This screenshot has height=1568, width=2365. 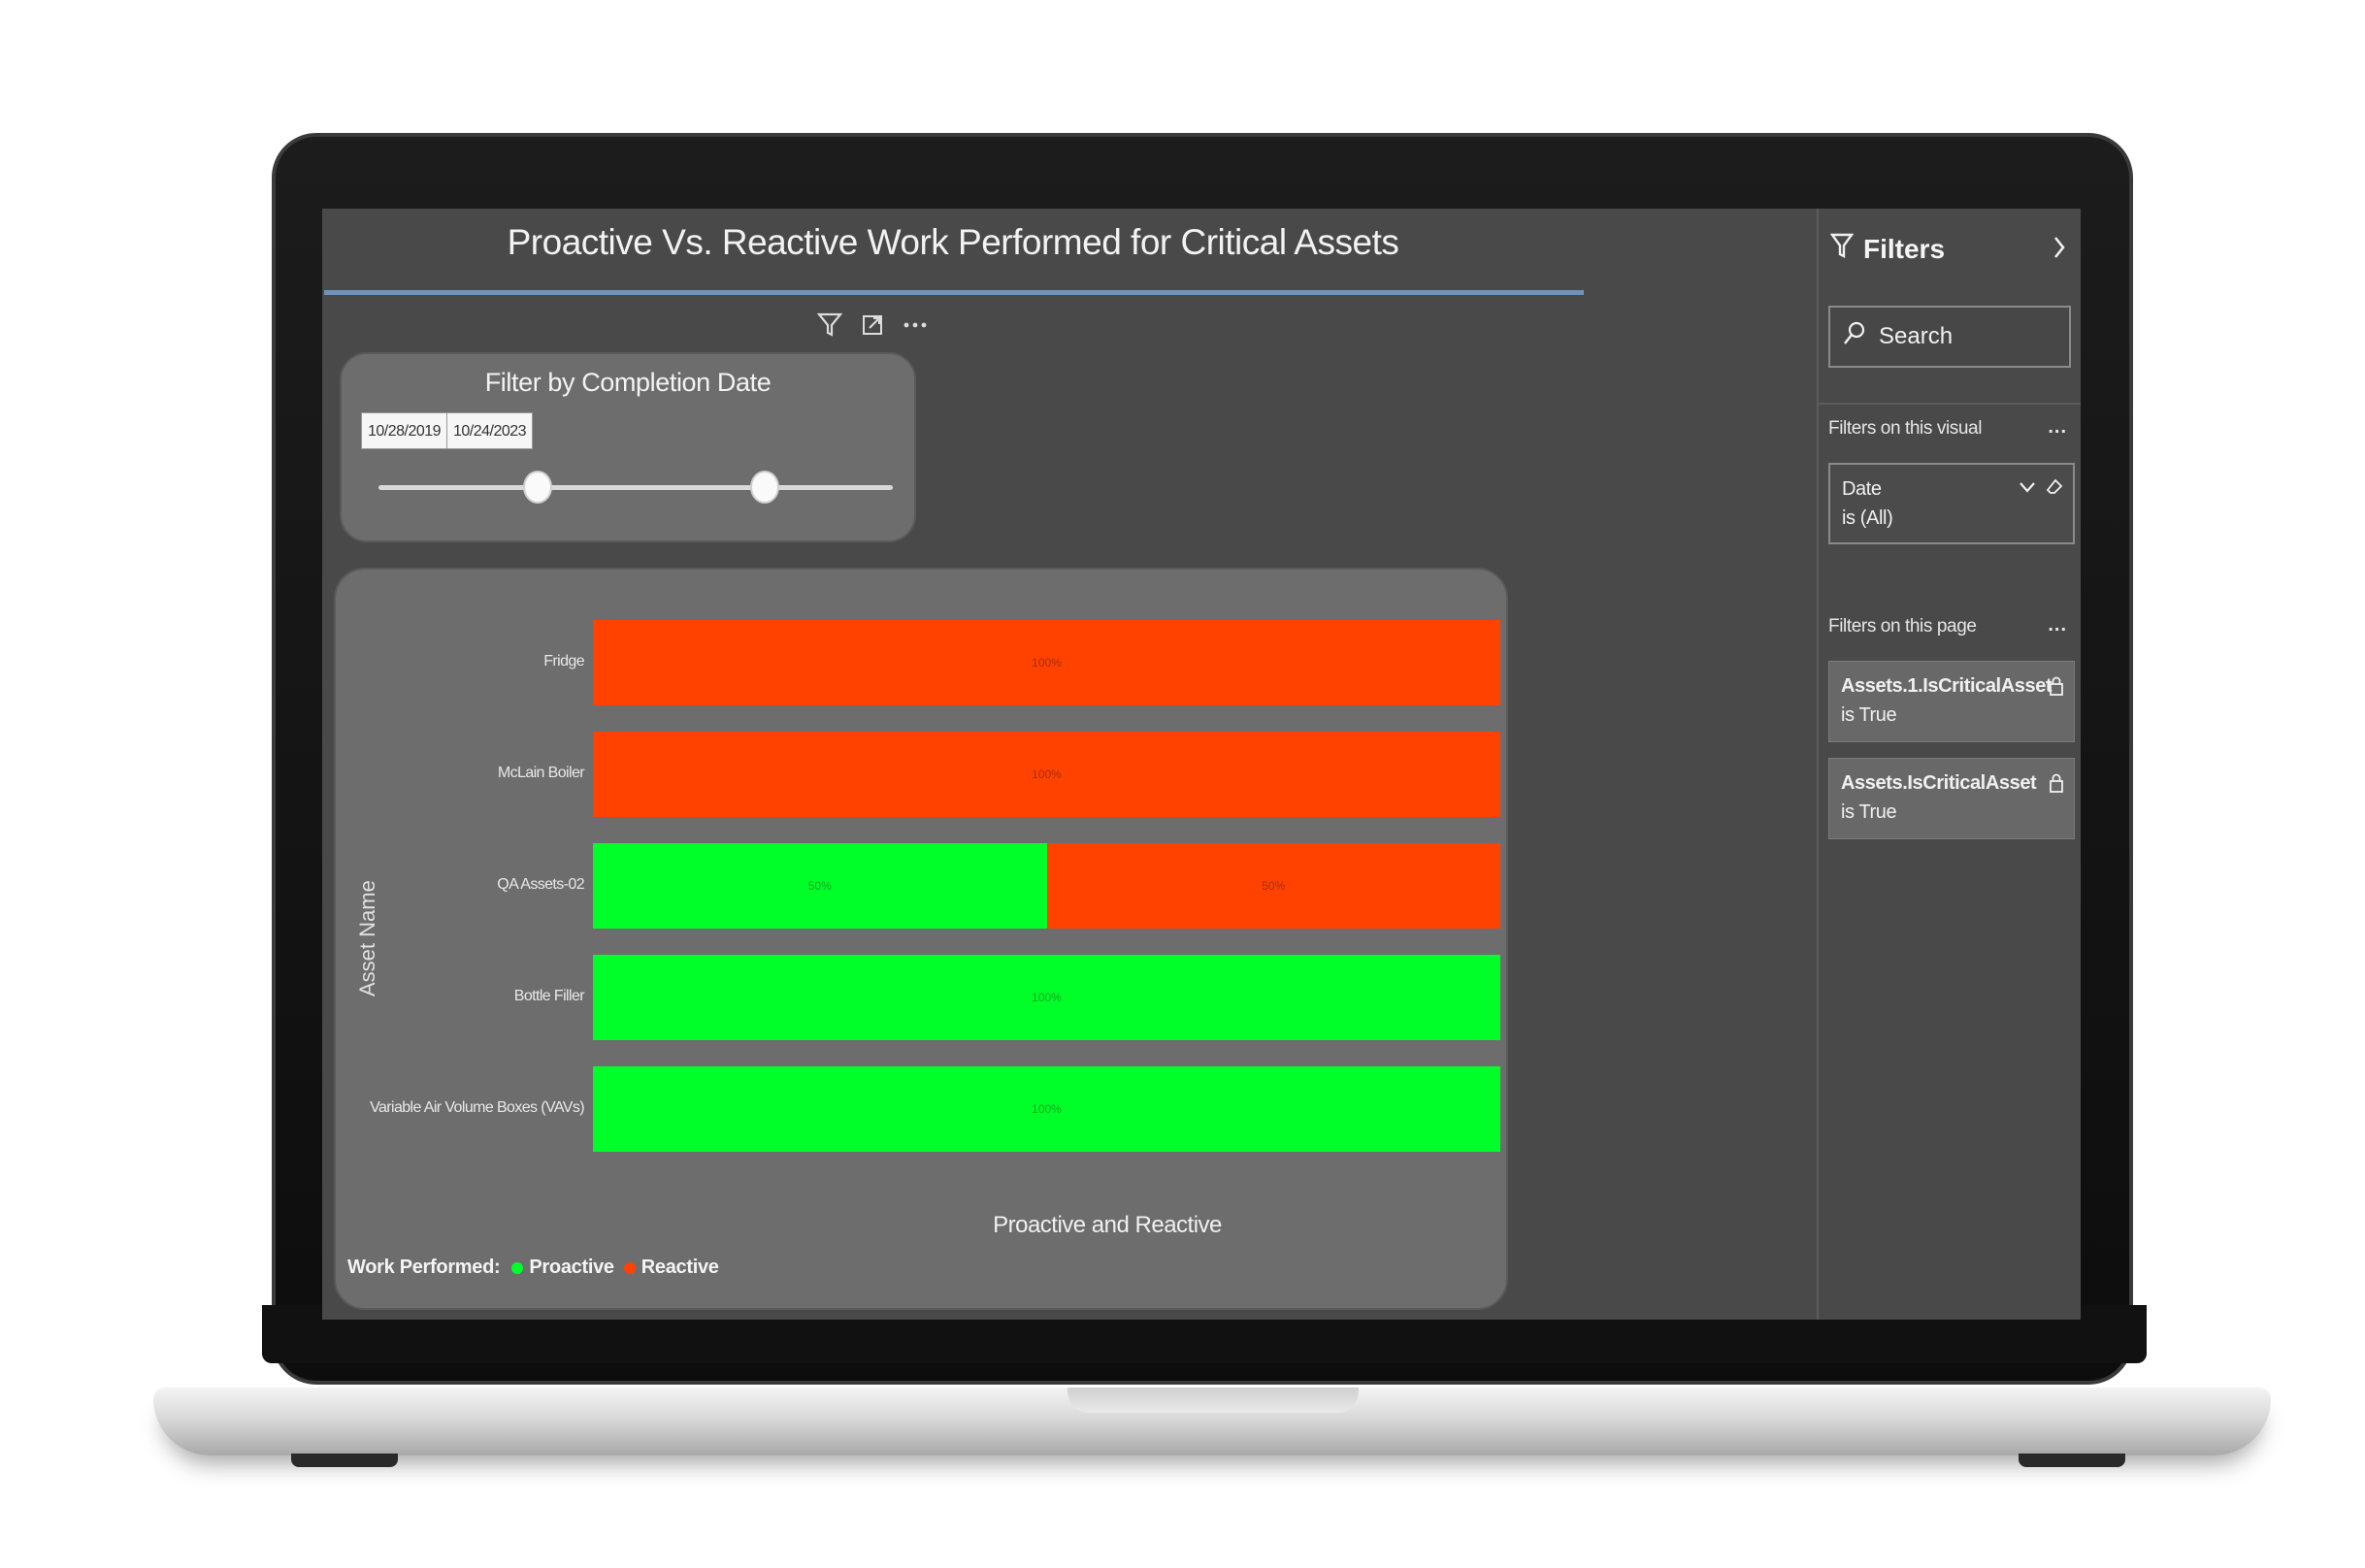 I want to click on legend-reactive-label: Reactive, so click(x=680, y=1268).